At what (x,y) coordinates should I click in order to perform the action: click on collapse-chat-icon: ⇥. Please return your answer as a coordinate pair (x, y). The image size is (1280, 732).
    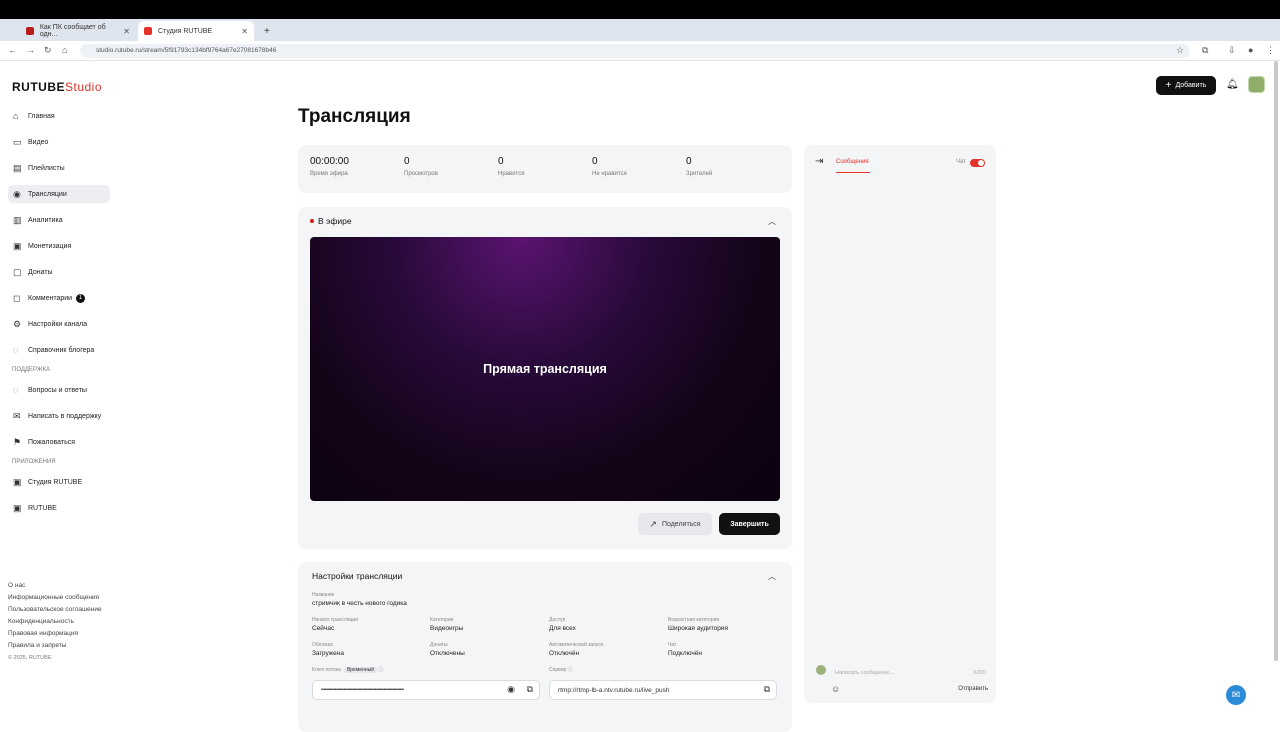
    Looking at the image, I should click on (819, 161).